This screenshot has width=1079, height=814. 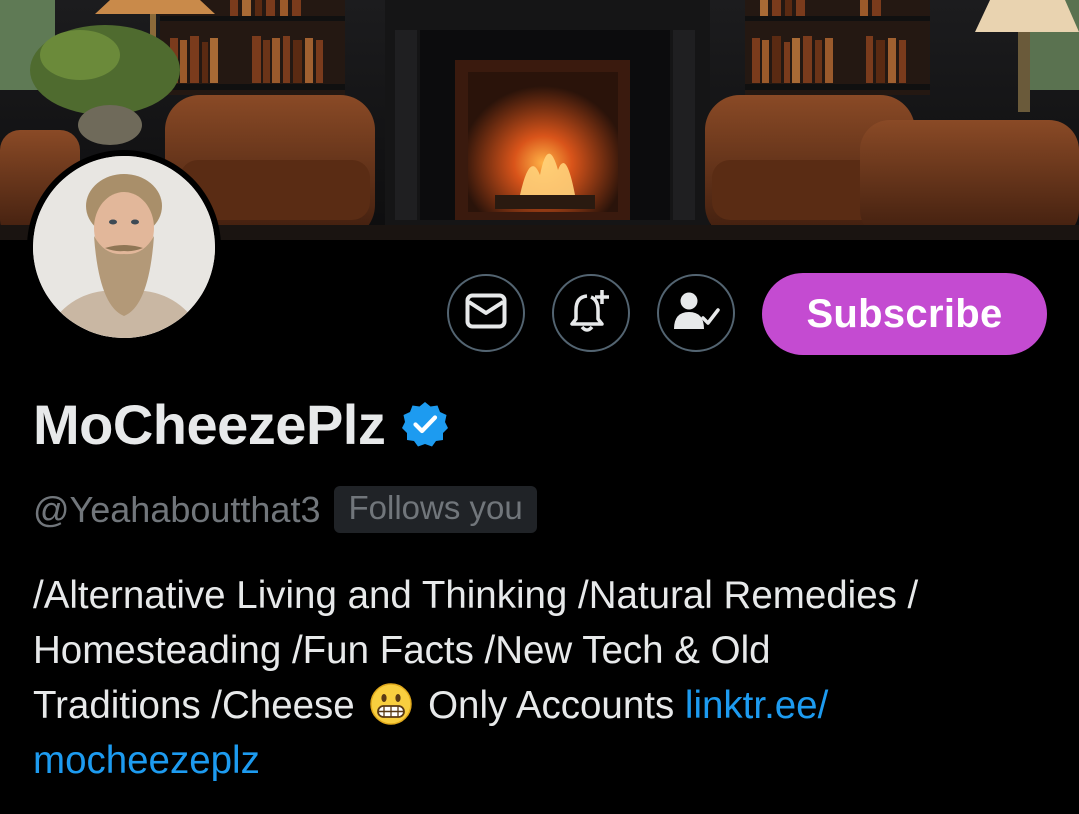 I want to click on handle: @Yeahaboutthat3, so click(x=177, y=509).